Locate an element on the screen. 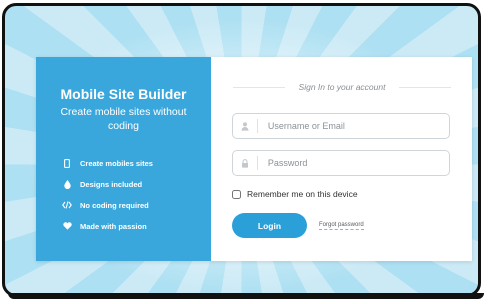  feature-item: Made with passion is located at coordinates (107, 226).